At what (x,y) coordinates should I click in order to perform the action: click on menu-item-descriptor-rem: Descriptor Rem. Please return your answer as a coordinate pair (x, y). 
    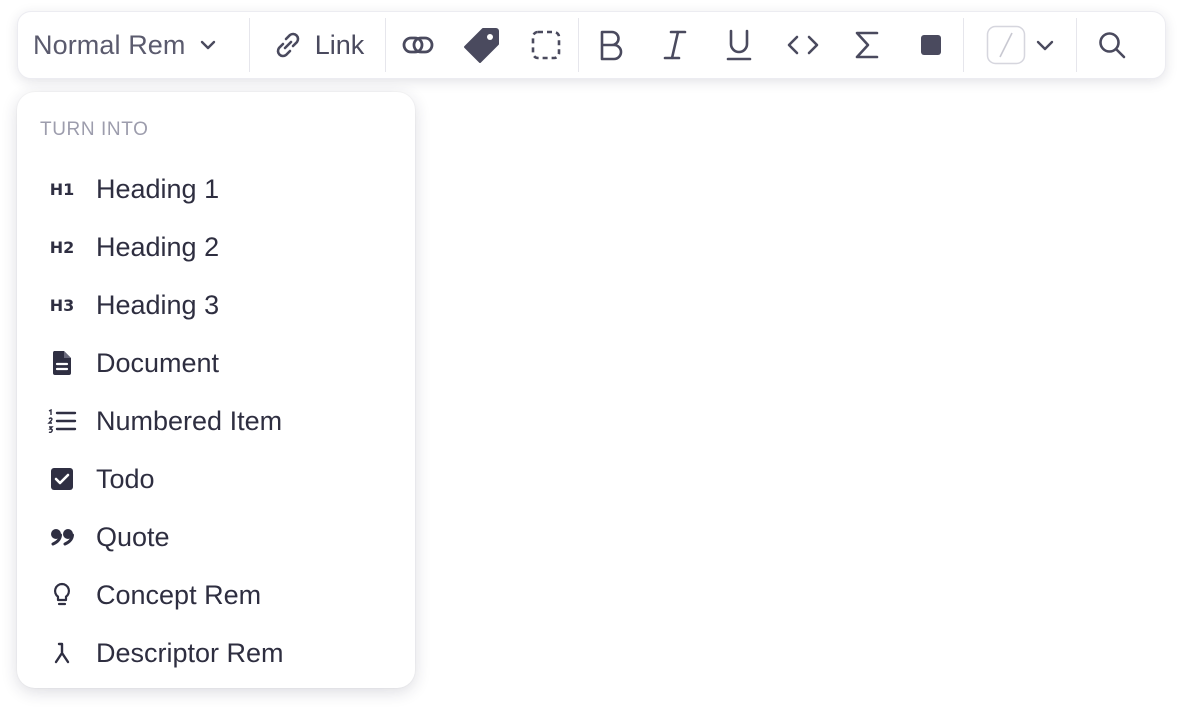
    Looking at the image, I should click on (216, 653).